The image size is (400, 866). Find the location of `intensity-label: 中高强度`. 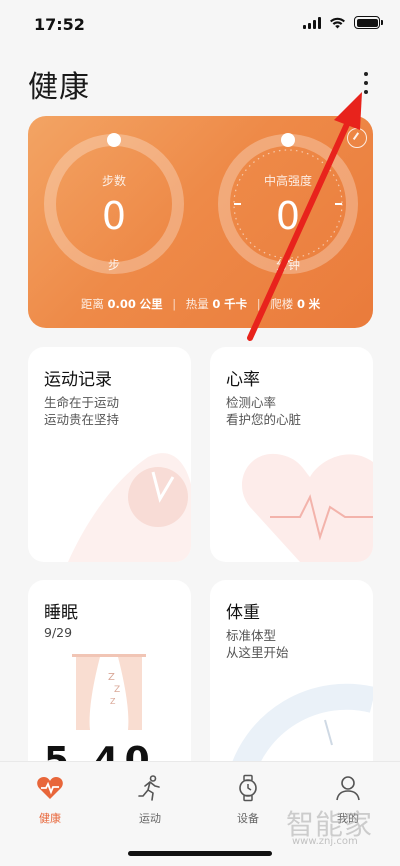

intensity-label: 中高强度 is located at coordinates (287, 181).